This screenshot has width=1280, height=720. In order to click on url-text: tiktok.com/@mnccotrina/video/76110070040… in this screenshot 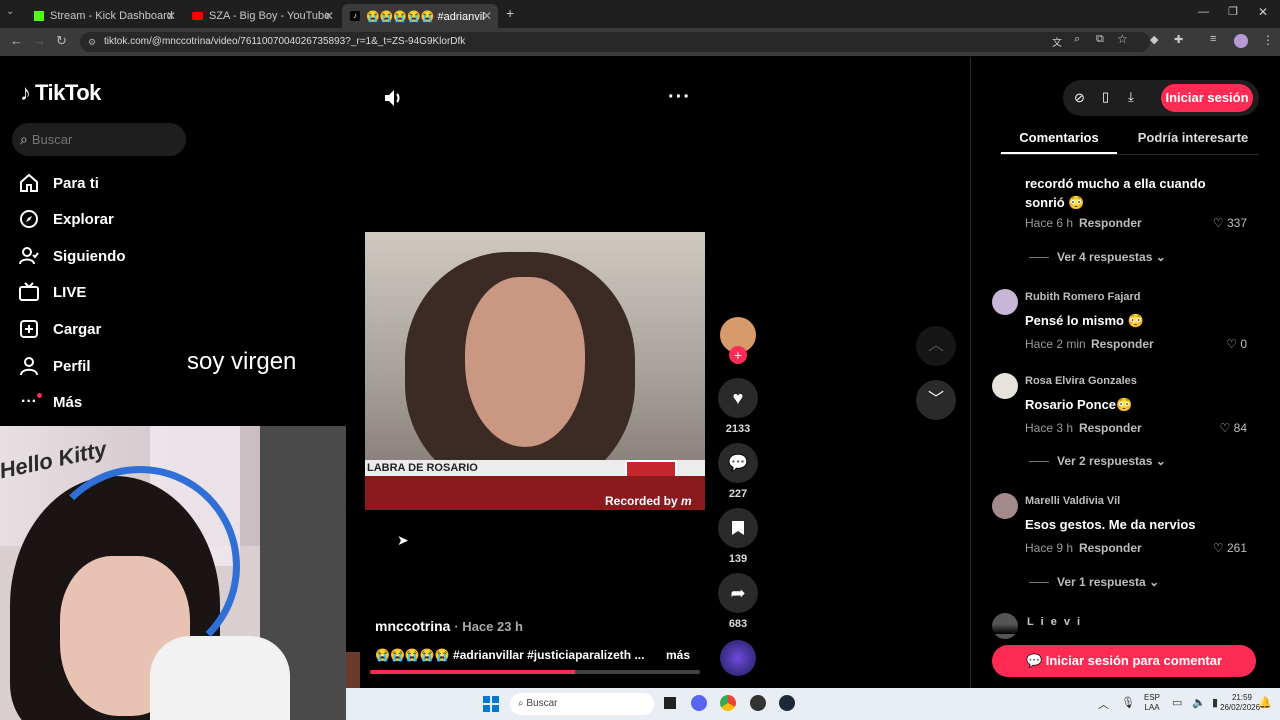, I will do `click(285, 41)`.